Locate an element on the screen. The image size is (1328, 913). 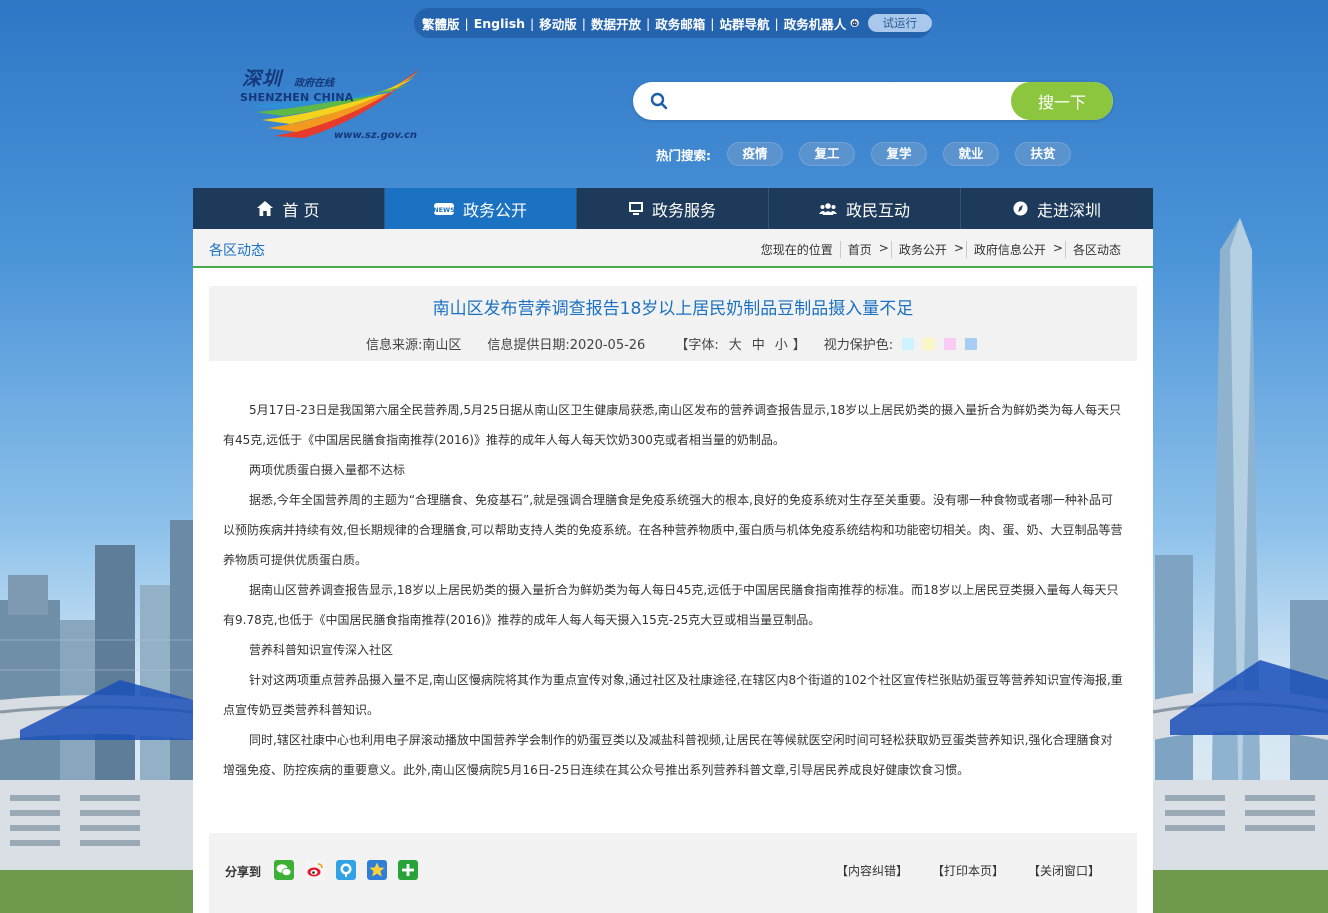
logo-english-name: SHENZHEN CHINA is located at coordinates (297, 97).